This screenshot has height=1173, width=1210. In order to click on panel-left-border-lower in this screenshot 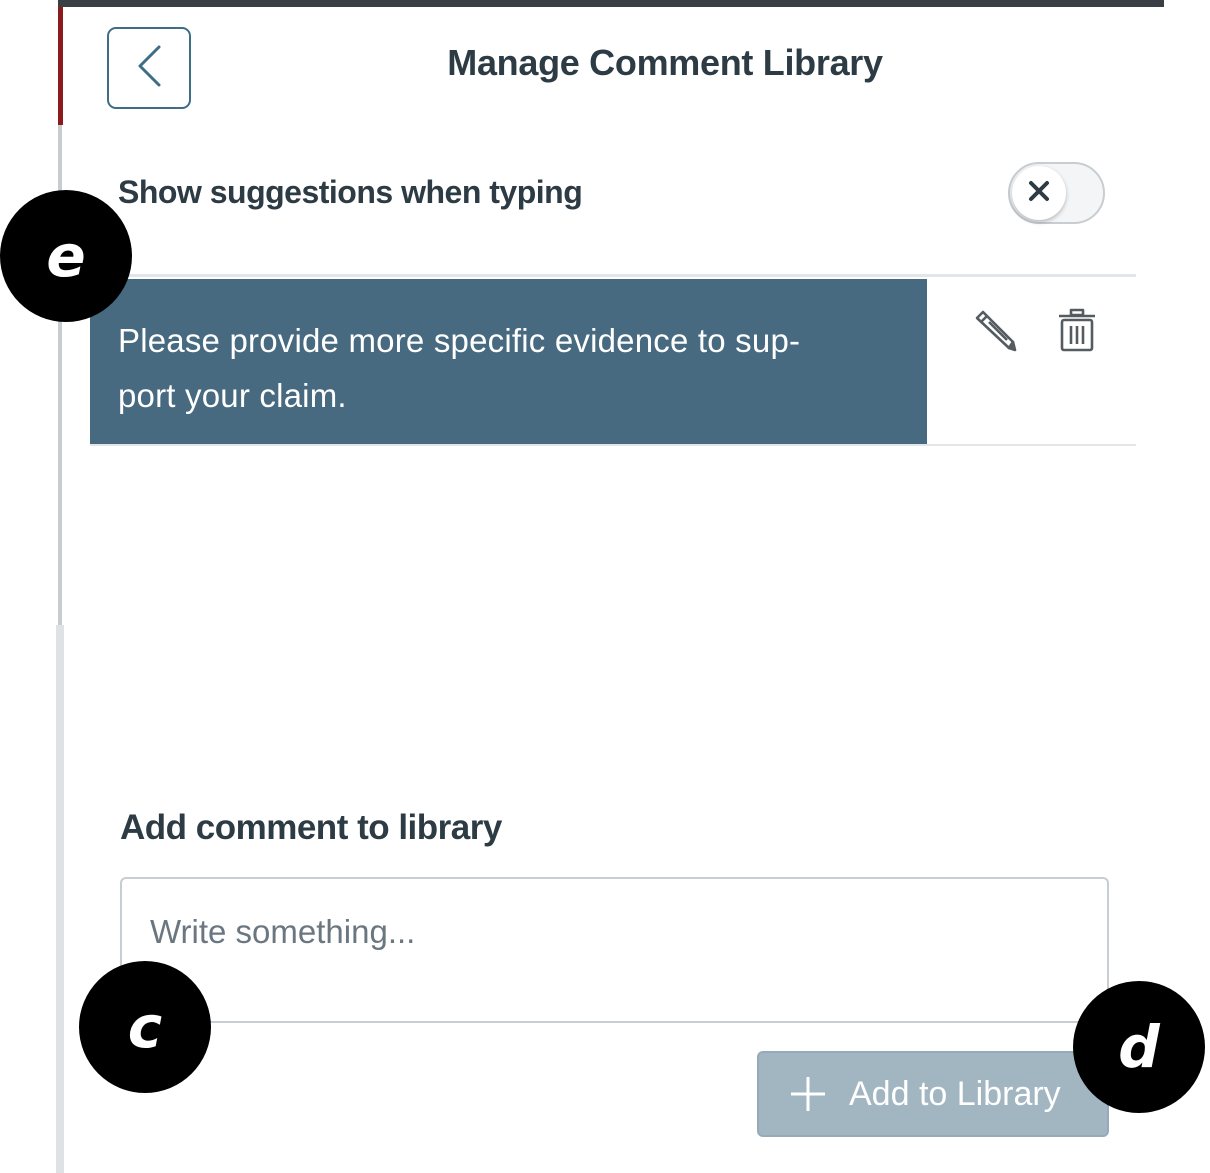, I will do `click(60, 899)`.